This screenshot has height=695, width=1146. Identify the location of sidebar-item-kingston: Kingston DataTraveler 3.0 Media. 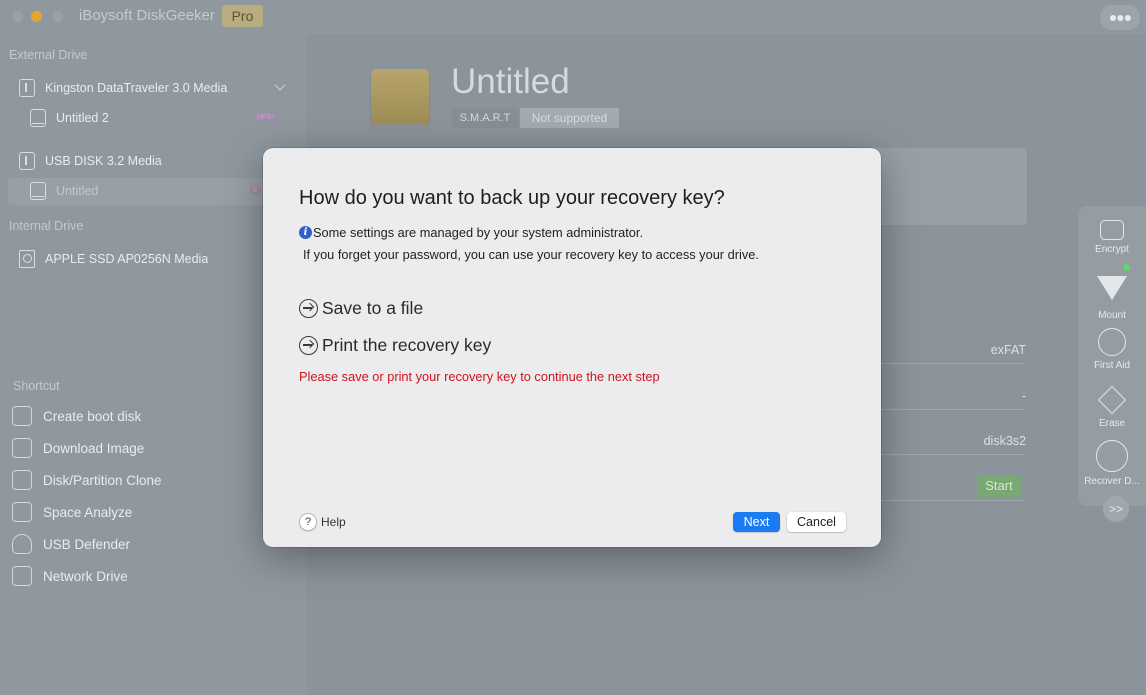
(123, 88).